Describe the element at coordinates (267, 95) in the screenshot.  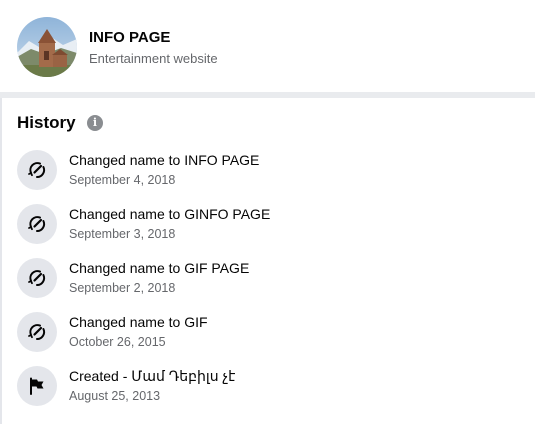
I see `section-divider` at that location.